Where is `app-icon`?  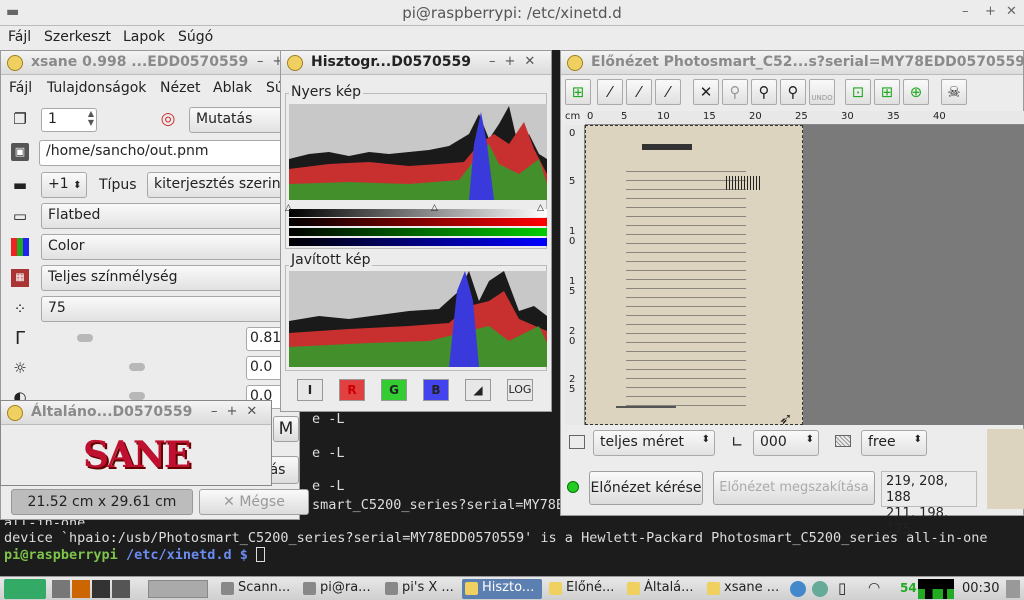 app-icon is located at coordinates (121, 589).